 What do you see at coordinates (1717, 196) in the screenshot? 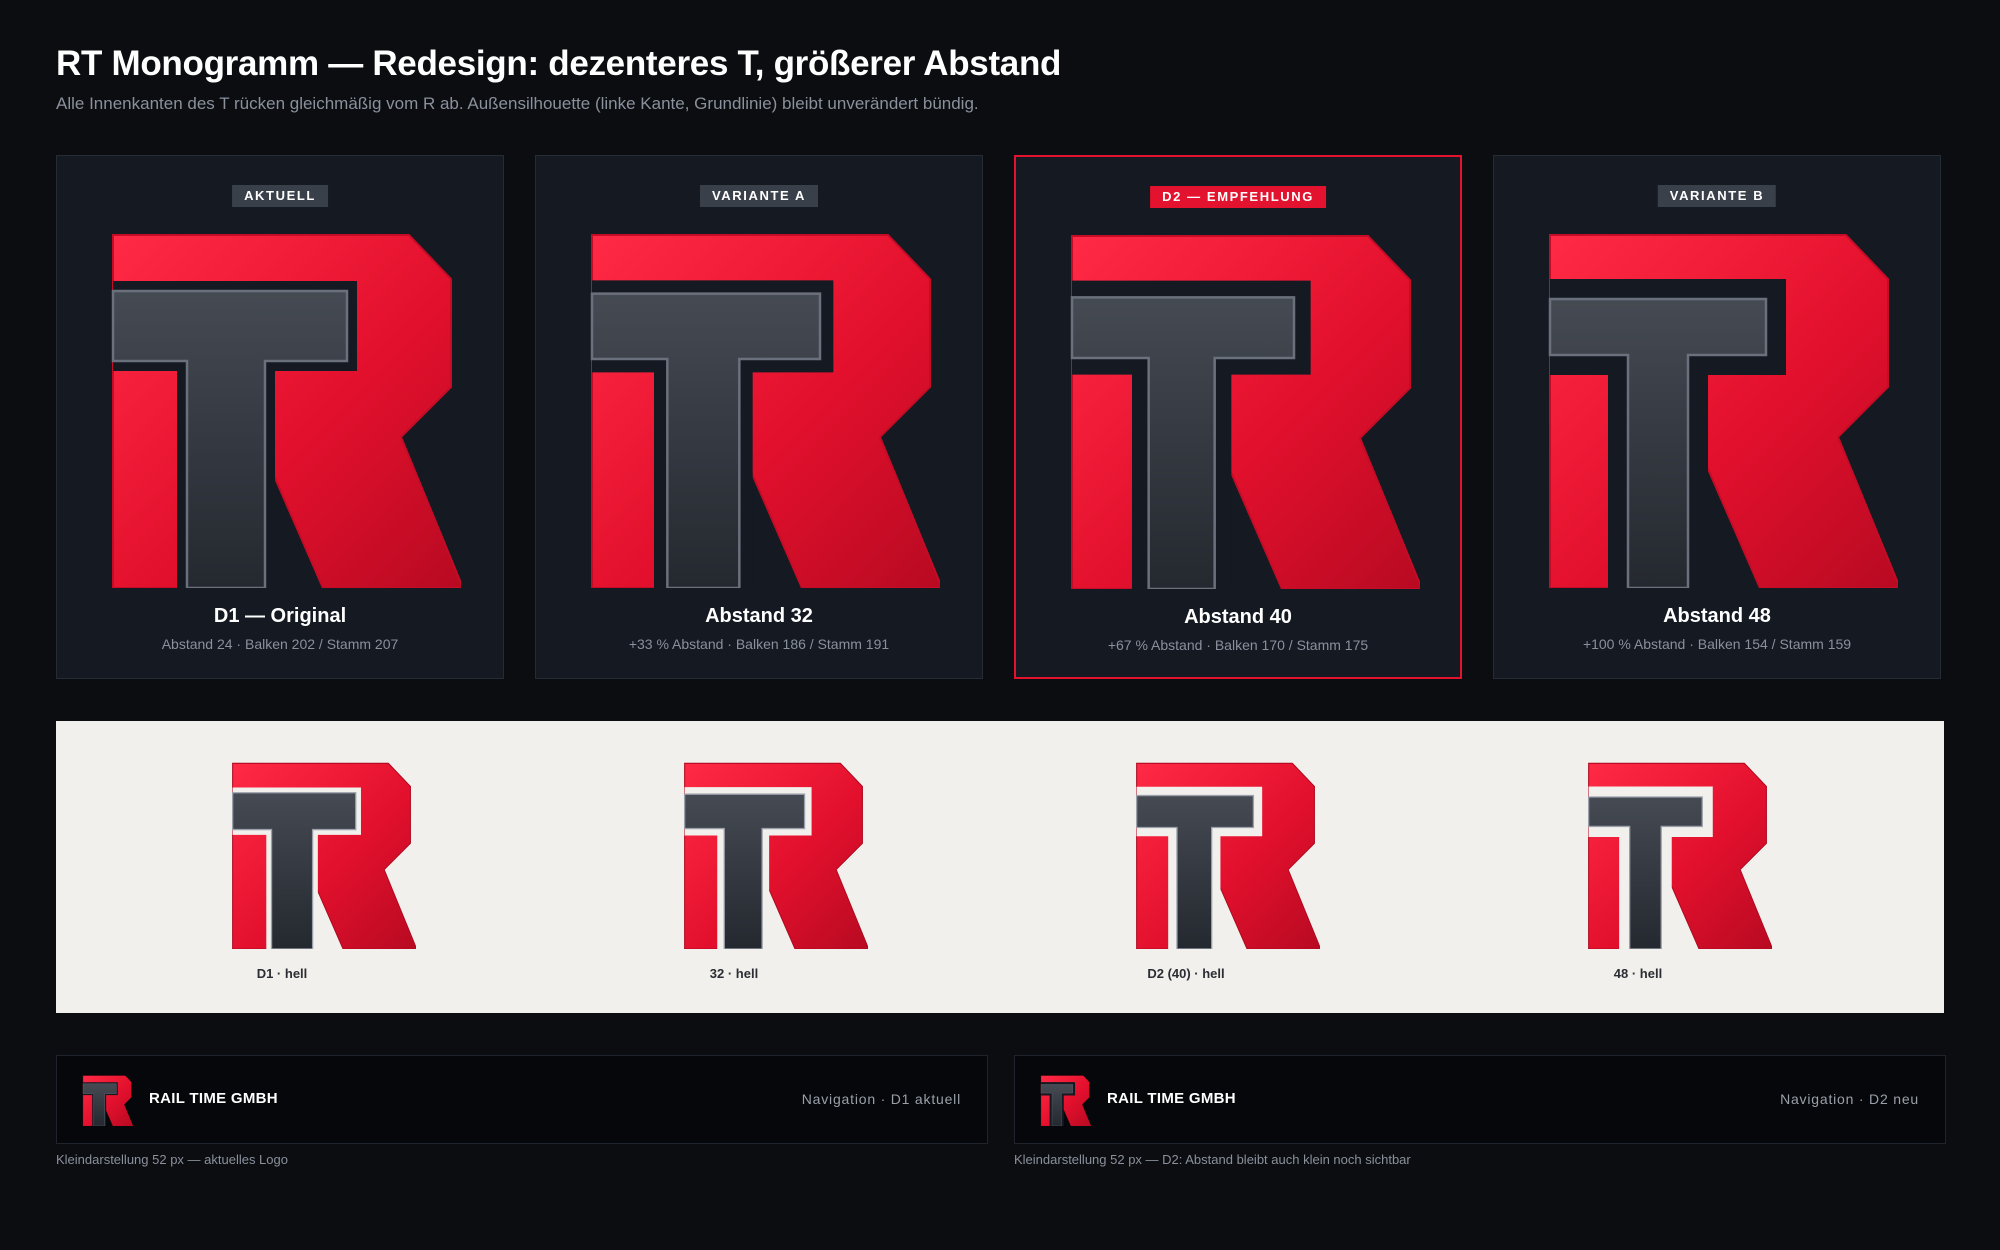
I see `card-badge: VARIANTE B` at bounding box center [1717, 196].